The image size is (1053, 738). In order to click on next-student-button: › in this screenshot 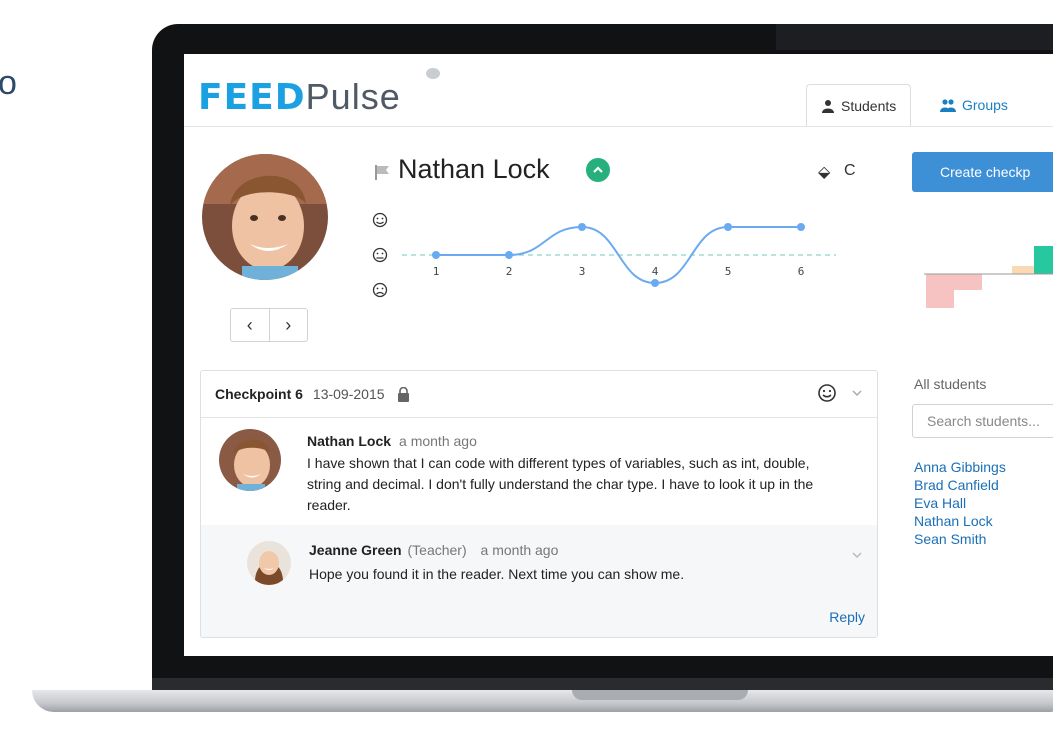, I will do `click(288, 325)`.